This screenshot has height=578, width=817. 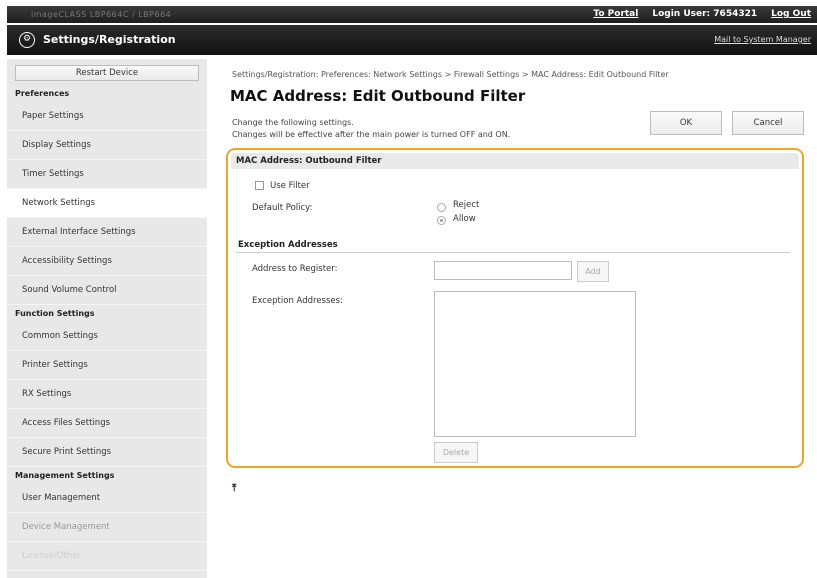 What do you see at coordinates (27, 40) in the screenshot?
I see `settings-gear-icon: ⚙` at bounding box center [27, 40].